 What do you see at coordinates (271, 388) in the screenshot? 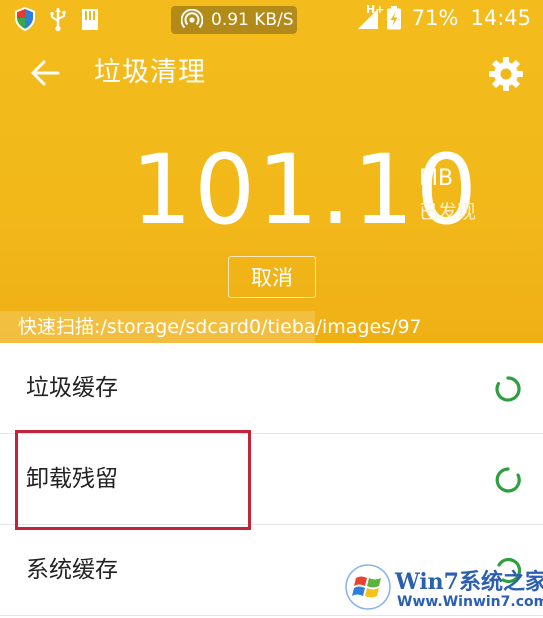
I see `list-item-junk-cache: 垃圾缓存` at bounding box center [271, 388].